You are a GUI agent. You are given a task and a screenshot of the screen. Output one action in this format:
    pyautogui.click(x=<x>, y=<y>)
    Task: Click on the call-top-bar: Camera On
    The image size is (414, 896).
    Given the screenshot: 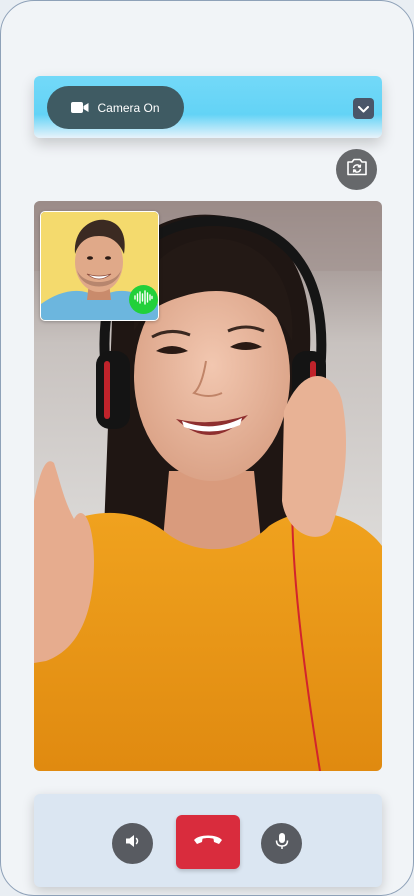 What is the action you would take?
    pyautogui.click(x=208, y=107)
    